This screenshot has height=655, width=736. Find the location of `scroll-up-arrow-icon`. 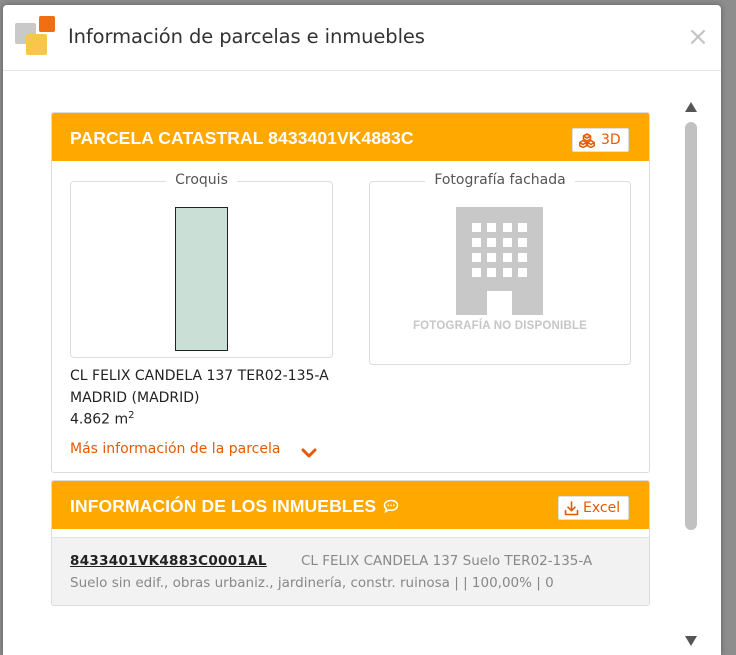

scroll-up-arrow-icon is located at coordinates (691, 107).